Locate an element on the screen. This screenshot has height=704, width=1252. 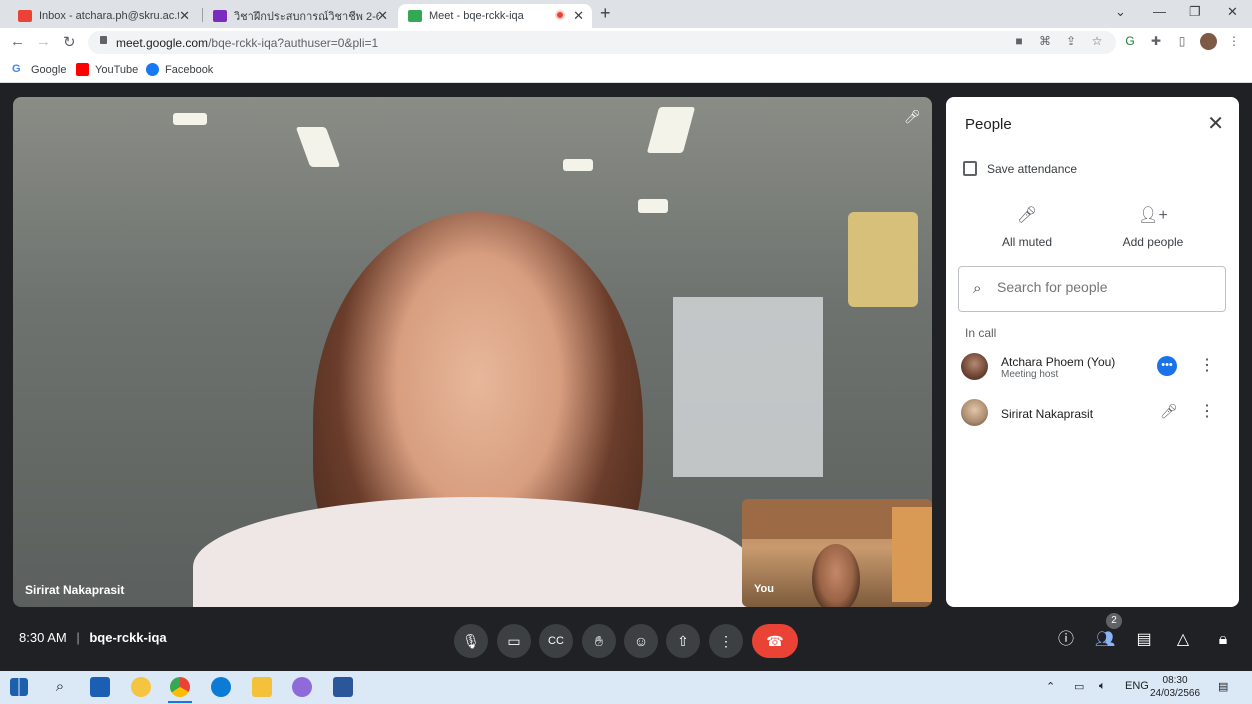
present-screen-button: ⇧ is located at coordinates (683, 641).